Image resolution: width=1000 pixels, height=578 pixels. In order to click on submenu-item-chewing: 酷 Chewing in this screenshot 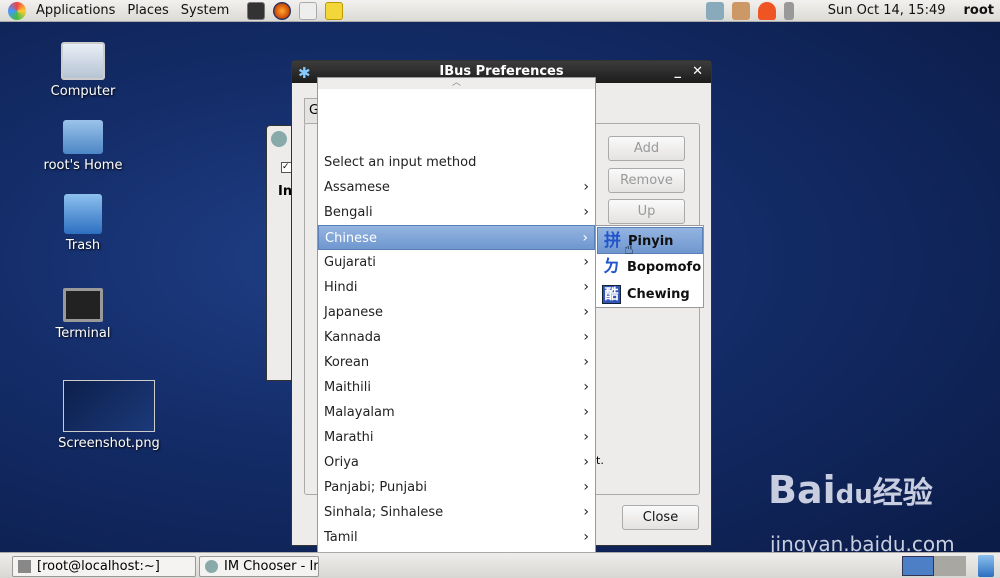, I will do `click(650, 294)`.